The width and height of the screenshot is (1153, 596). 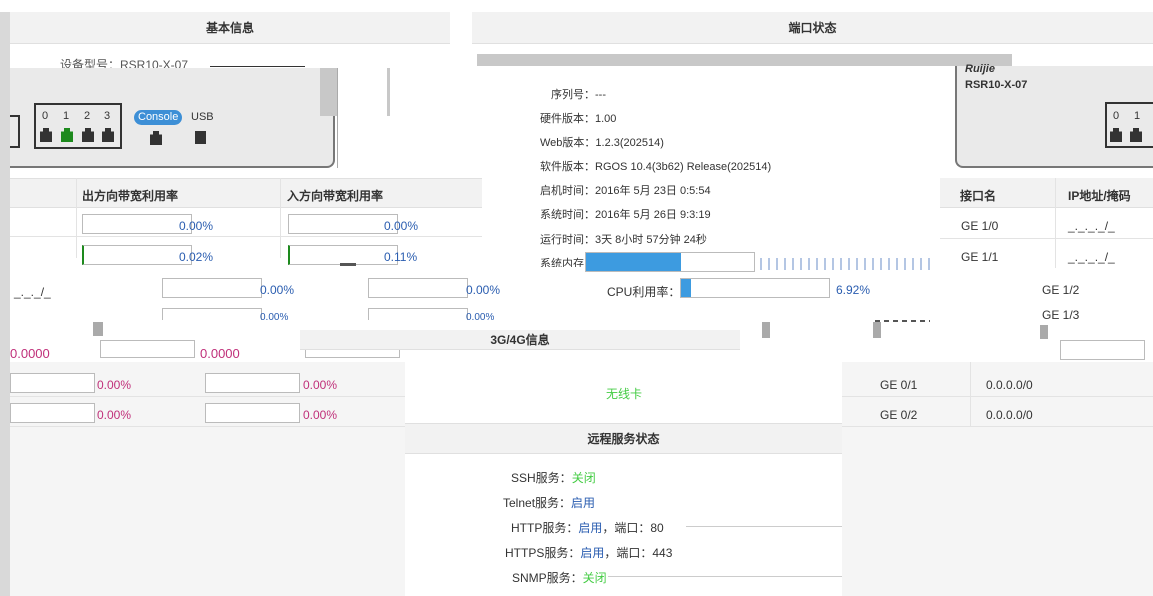 I want to click on basic-info-title: 基本信息, so click(x=229, y=28).